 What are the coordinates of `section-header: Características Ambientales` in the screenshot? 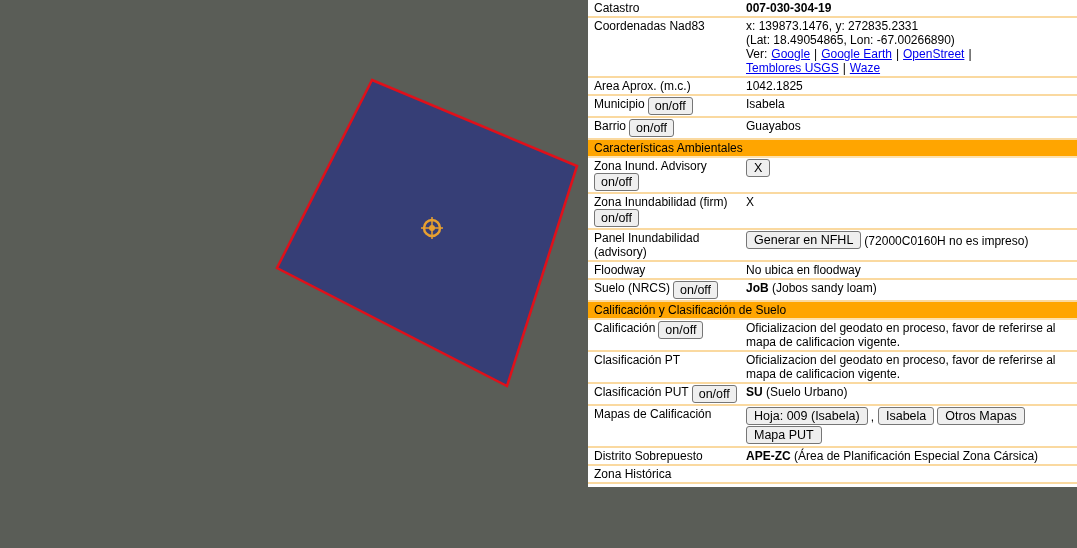 It's located at (832, 149).